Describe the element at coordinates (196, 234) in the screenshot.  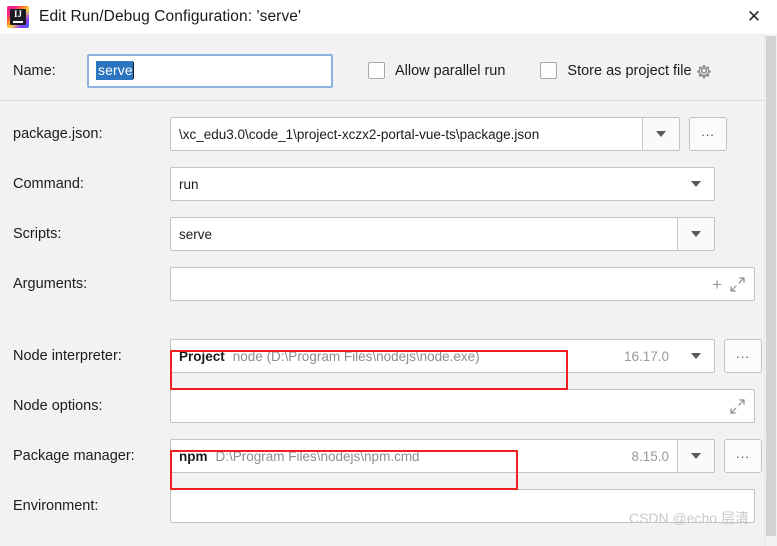
I see `scripts-value: serve` at that location.